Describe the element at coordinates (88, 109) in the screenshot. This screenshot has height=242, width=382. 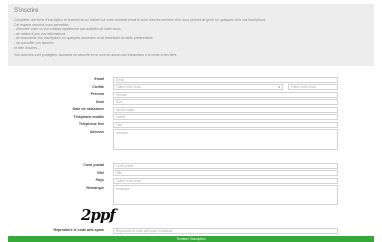
I see `naissance-label: Date de naissance` at that location.